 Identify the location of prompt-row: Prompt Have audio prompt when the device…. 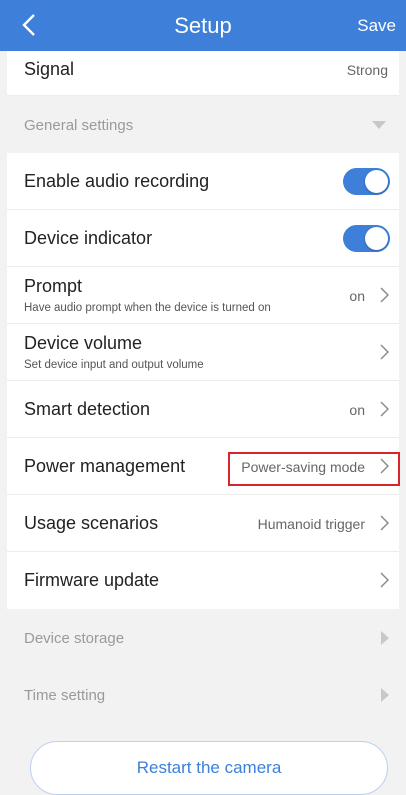
(203, 295).